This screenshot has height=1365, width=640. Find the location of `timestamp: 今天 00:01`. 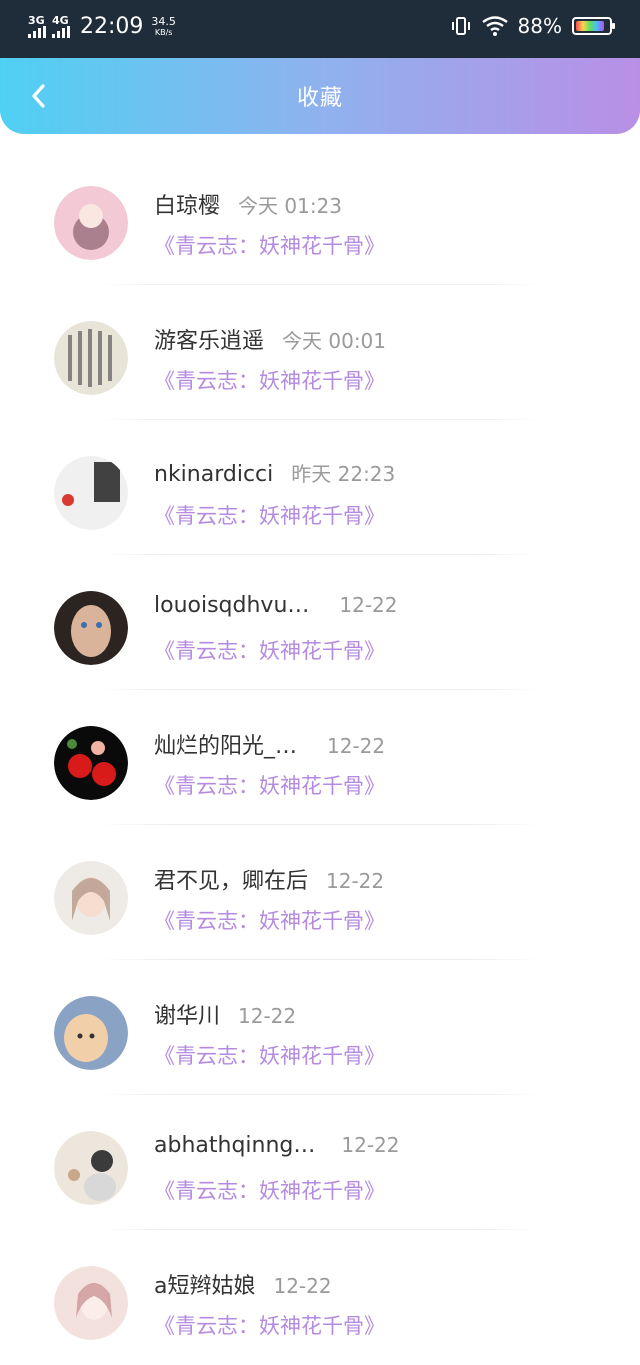

timestamp: 今天 00:01 is located at coordinates (334, 341).